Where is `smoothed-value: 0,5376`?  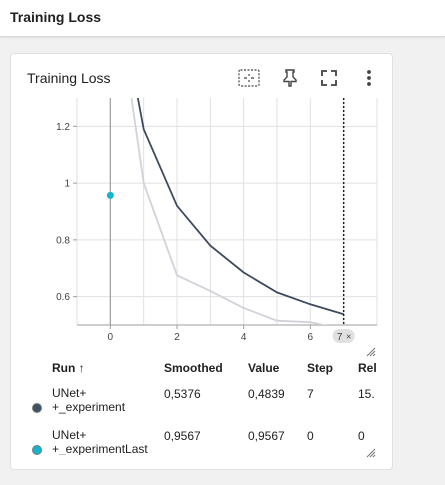 smoothed-value: 0,5376 is located at coordinates (182, 394).